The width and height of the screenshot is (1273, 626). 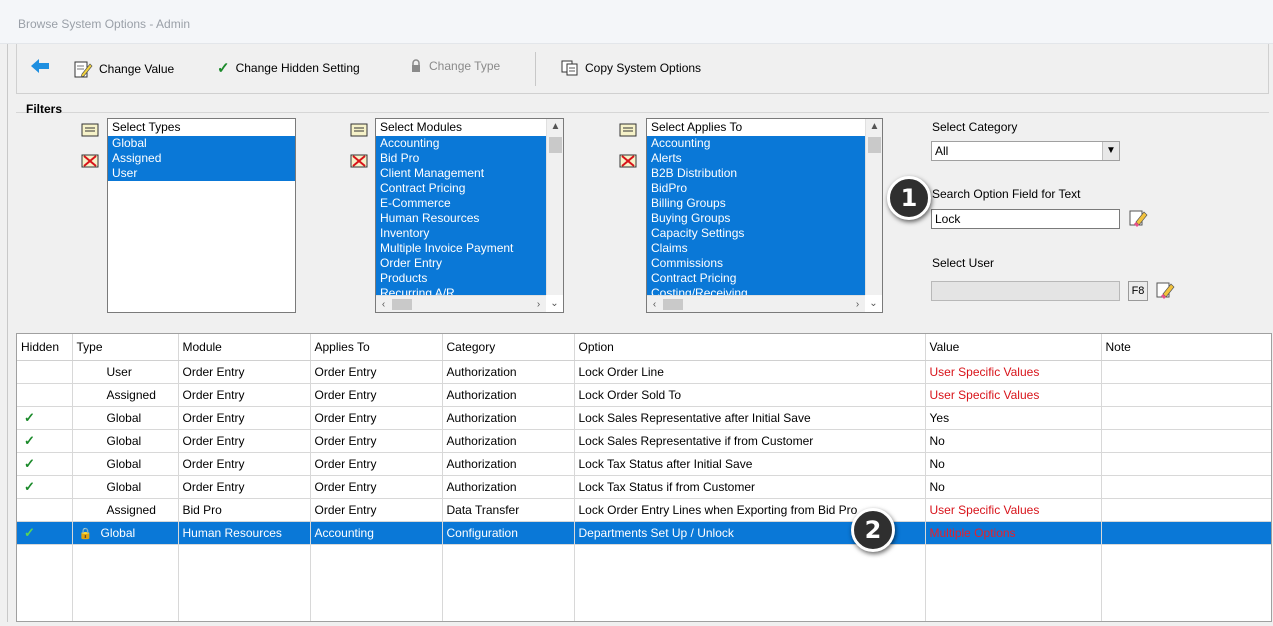 I want to click on list-item: Recurring A/R, so click(x=461, y=290).